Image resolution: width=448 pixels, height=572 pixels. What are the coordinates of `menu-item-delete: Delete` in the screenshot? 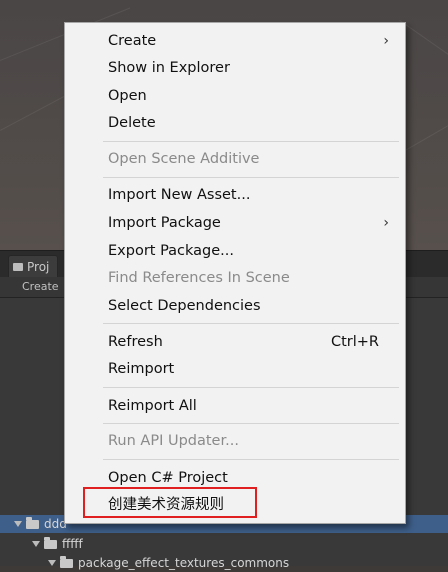 It's located at (235, 123).